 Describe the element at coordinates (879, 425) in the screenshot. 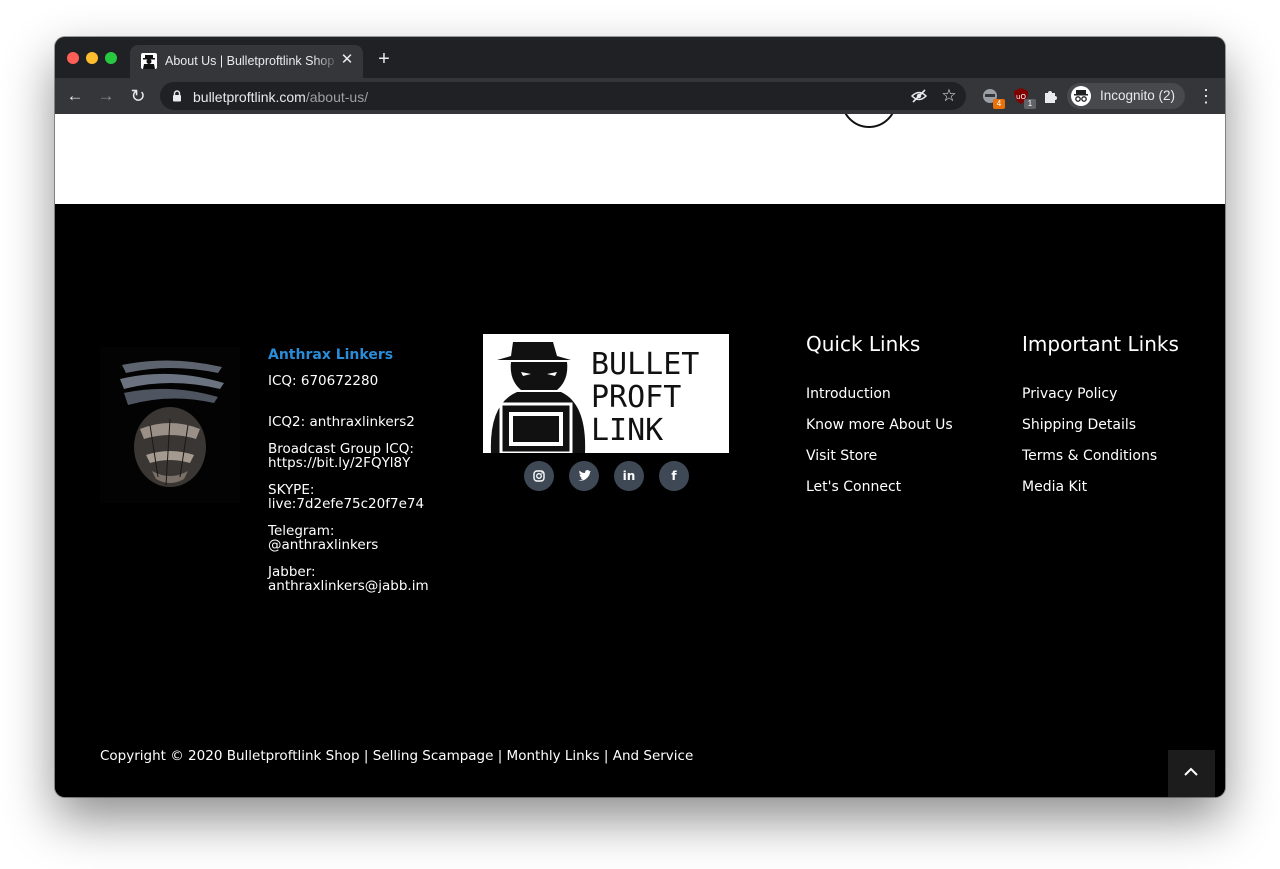

I see `quick-link-about-us: Know more About Us` at that location.